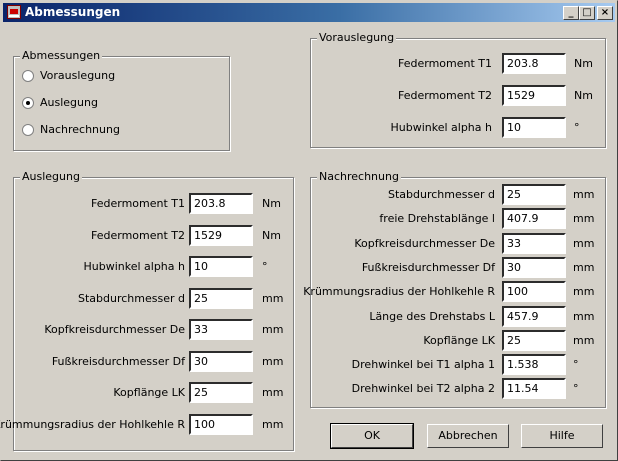 The width and height of the screenshot is (618, 461). What do you see at coordinates (534, 219) in the screenshot?
I see `value-input: 407.9` at bounding box center [534, 219].